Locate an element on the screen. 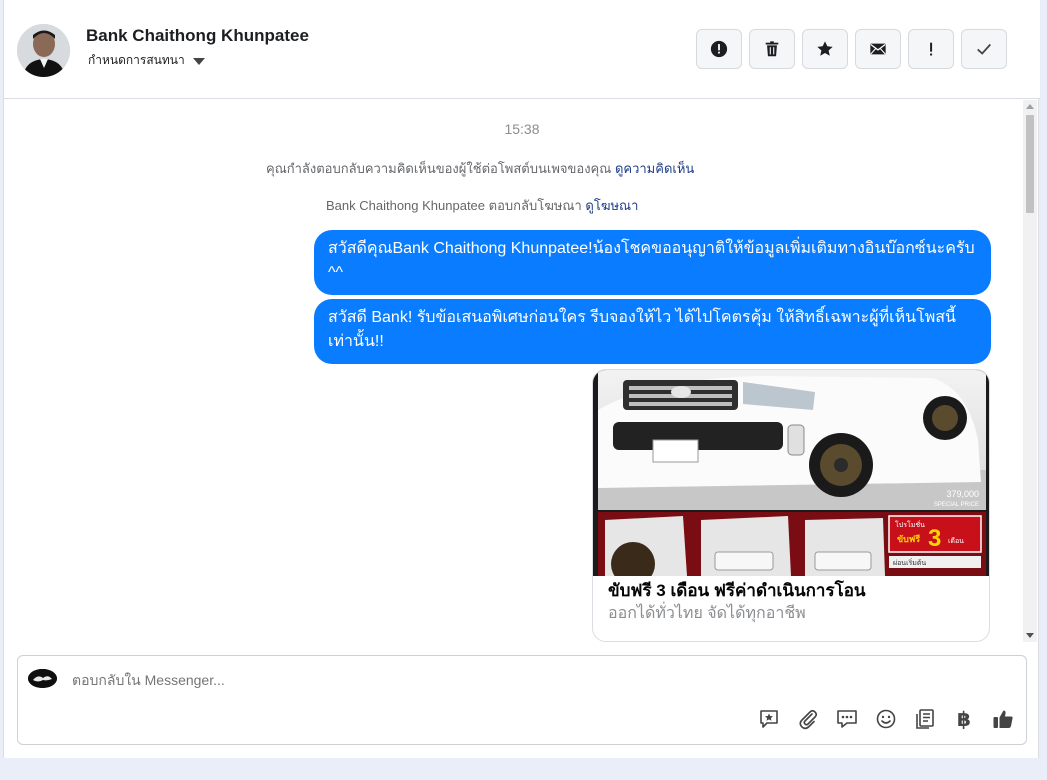 This screenshot has width=1047, height=780. system-notice-text: Bank Chaithong Khunpatee ตอบกลับโฆษณา is located at coordinates (454, 205).